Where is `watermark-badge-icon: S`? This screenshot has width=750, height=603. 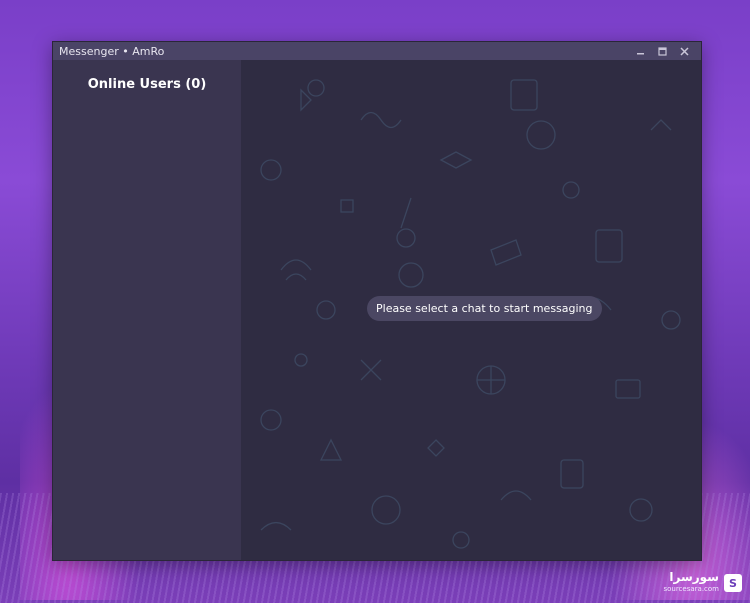 watermark-badge-icon: S is located at coordinates (733, 583).